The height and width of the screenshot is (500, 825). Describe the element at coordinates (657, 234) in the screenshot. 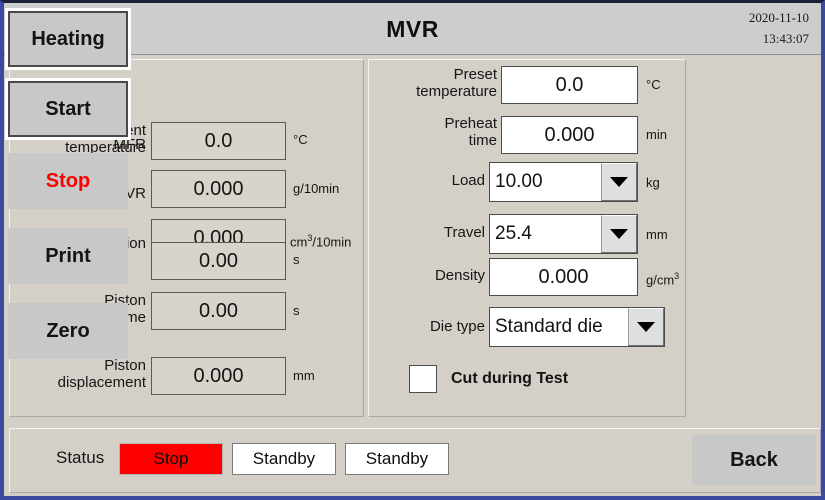

I see `unit-travel: mm` at that location.